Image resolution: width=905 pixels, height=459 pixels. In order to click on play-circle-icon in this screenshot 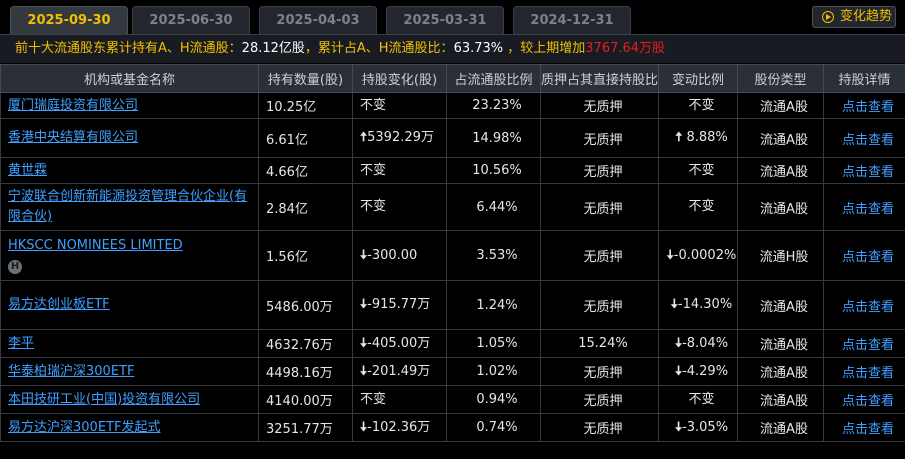, I will do `click(828, 17)`.